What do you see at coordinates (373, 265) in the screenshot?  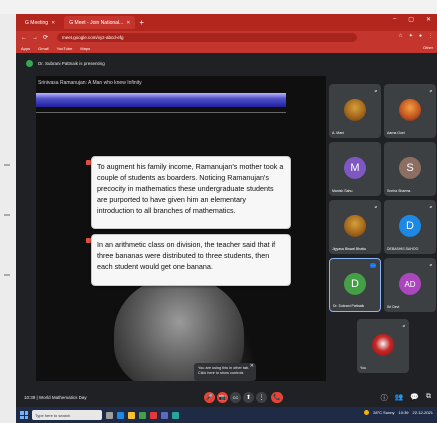 I see `speaking-icon: ⋯` at bounding box center [373, 265].